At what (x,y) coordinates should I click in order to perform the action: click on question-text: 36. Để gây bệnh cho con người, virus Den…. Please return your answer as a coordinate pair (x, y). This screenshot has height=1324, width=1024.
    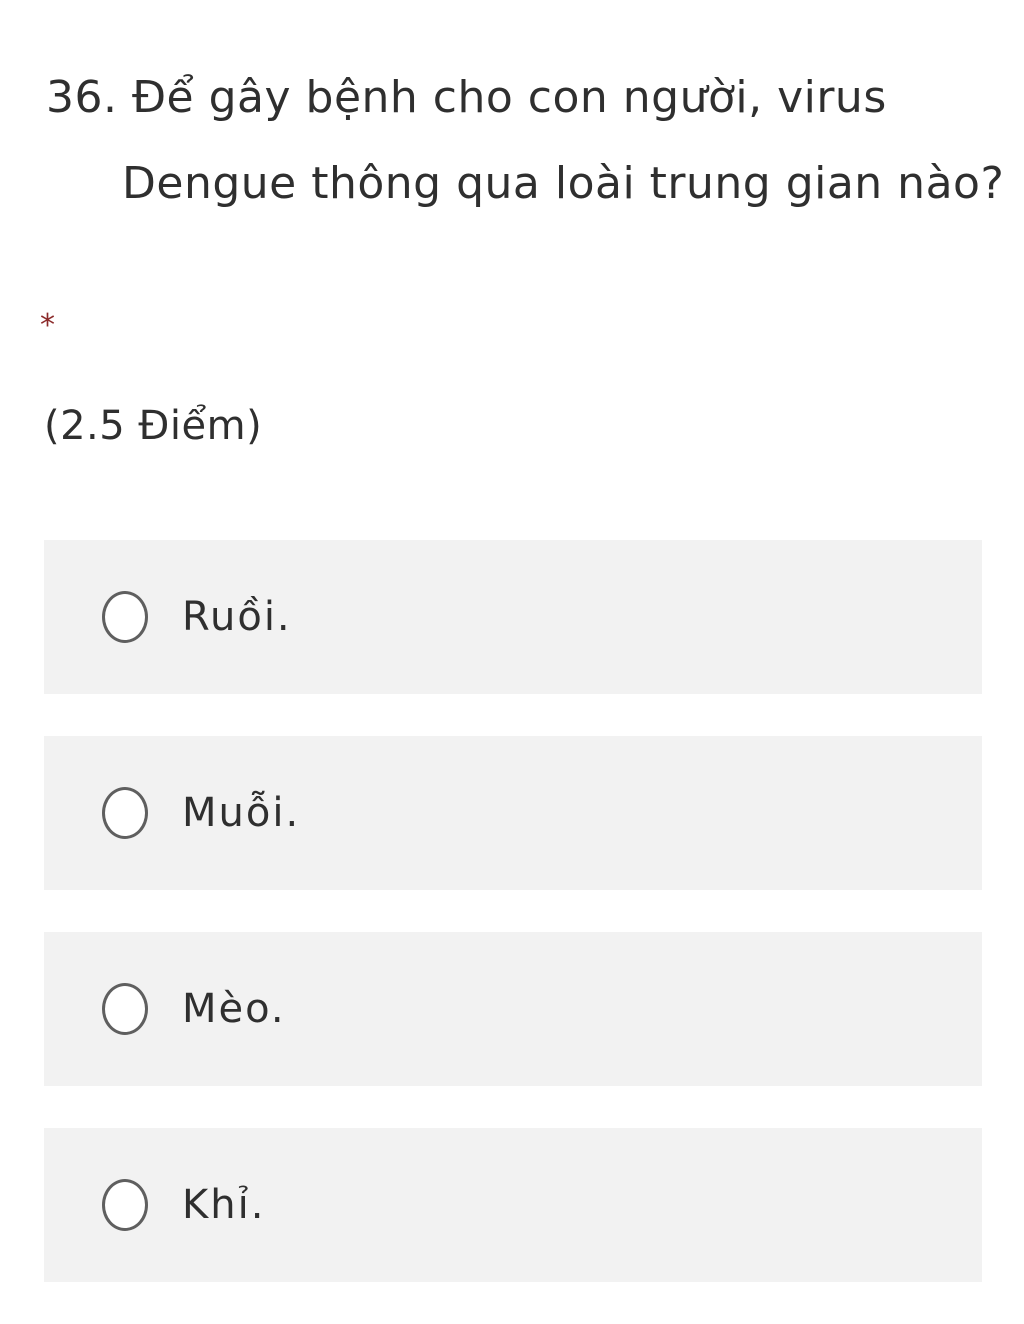
    Looking at the image, I should click on (525, 141).